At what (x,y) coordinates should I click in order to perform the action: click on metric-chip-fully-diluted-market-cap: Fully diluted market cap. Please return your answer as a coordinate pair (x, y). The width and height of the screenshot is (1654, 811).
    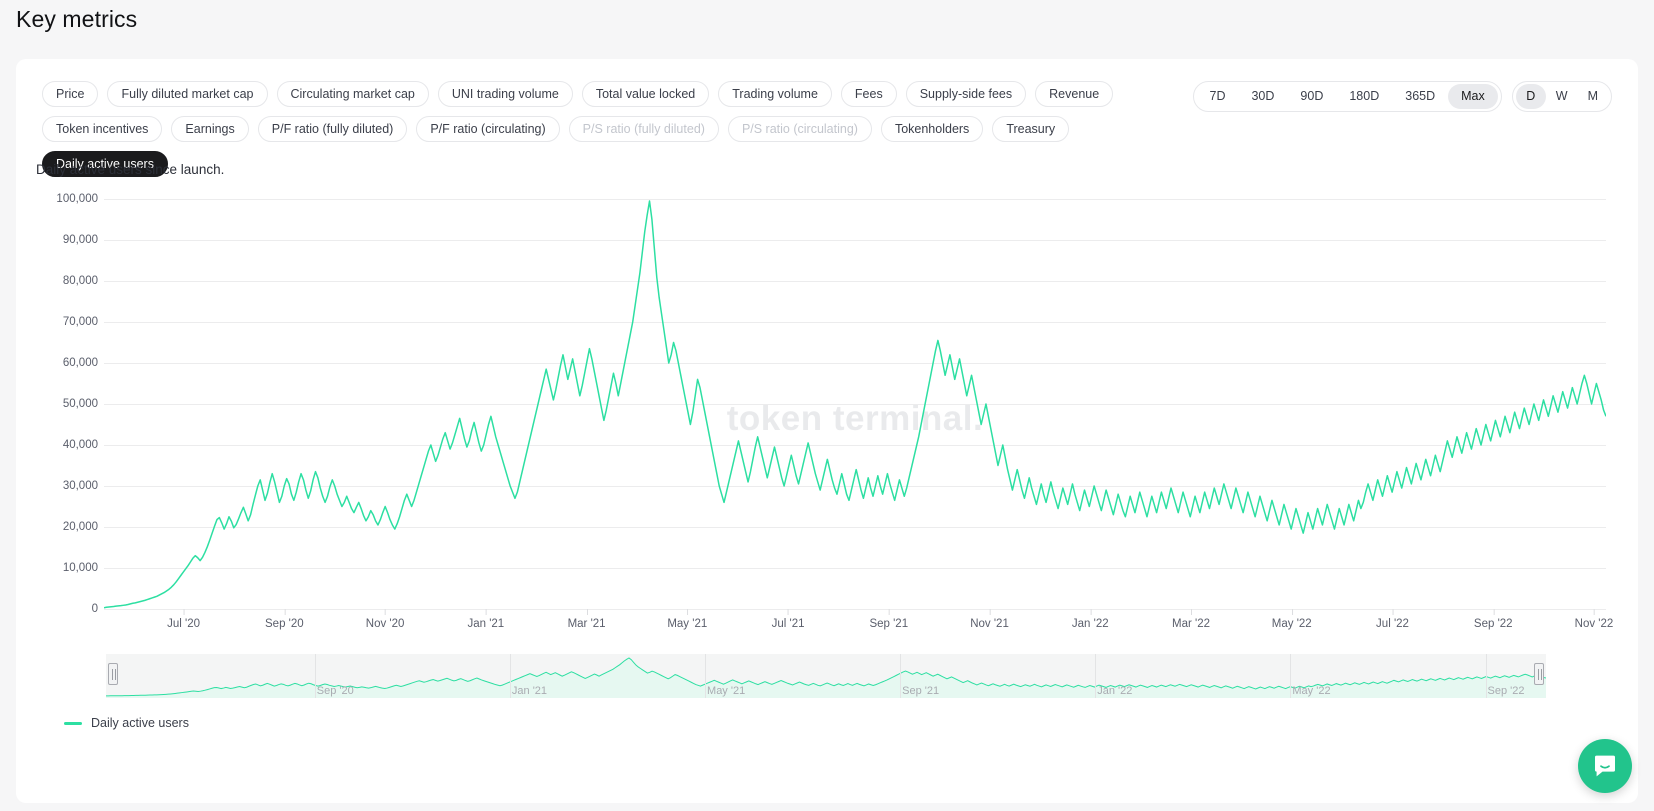
    Looking at the image, I should click on (187, 94).